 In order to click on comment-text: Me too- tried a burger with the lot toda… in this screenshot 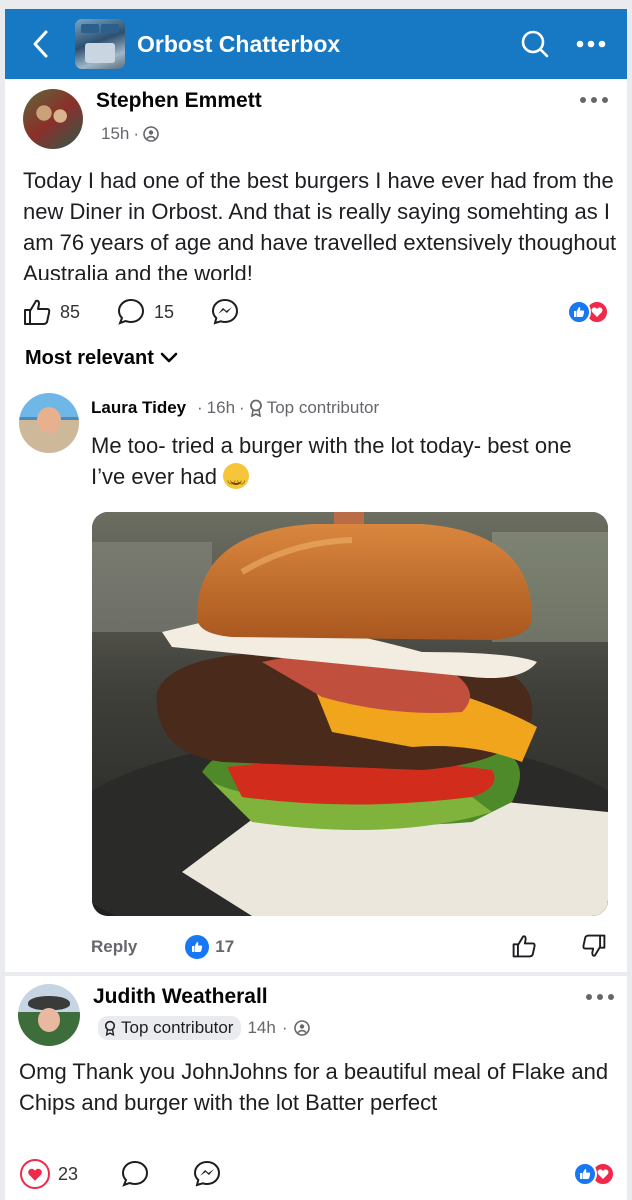, I will do `click(351, 463)`.